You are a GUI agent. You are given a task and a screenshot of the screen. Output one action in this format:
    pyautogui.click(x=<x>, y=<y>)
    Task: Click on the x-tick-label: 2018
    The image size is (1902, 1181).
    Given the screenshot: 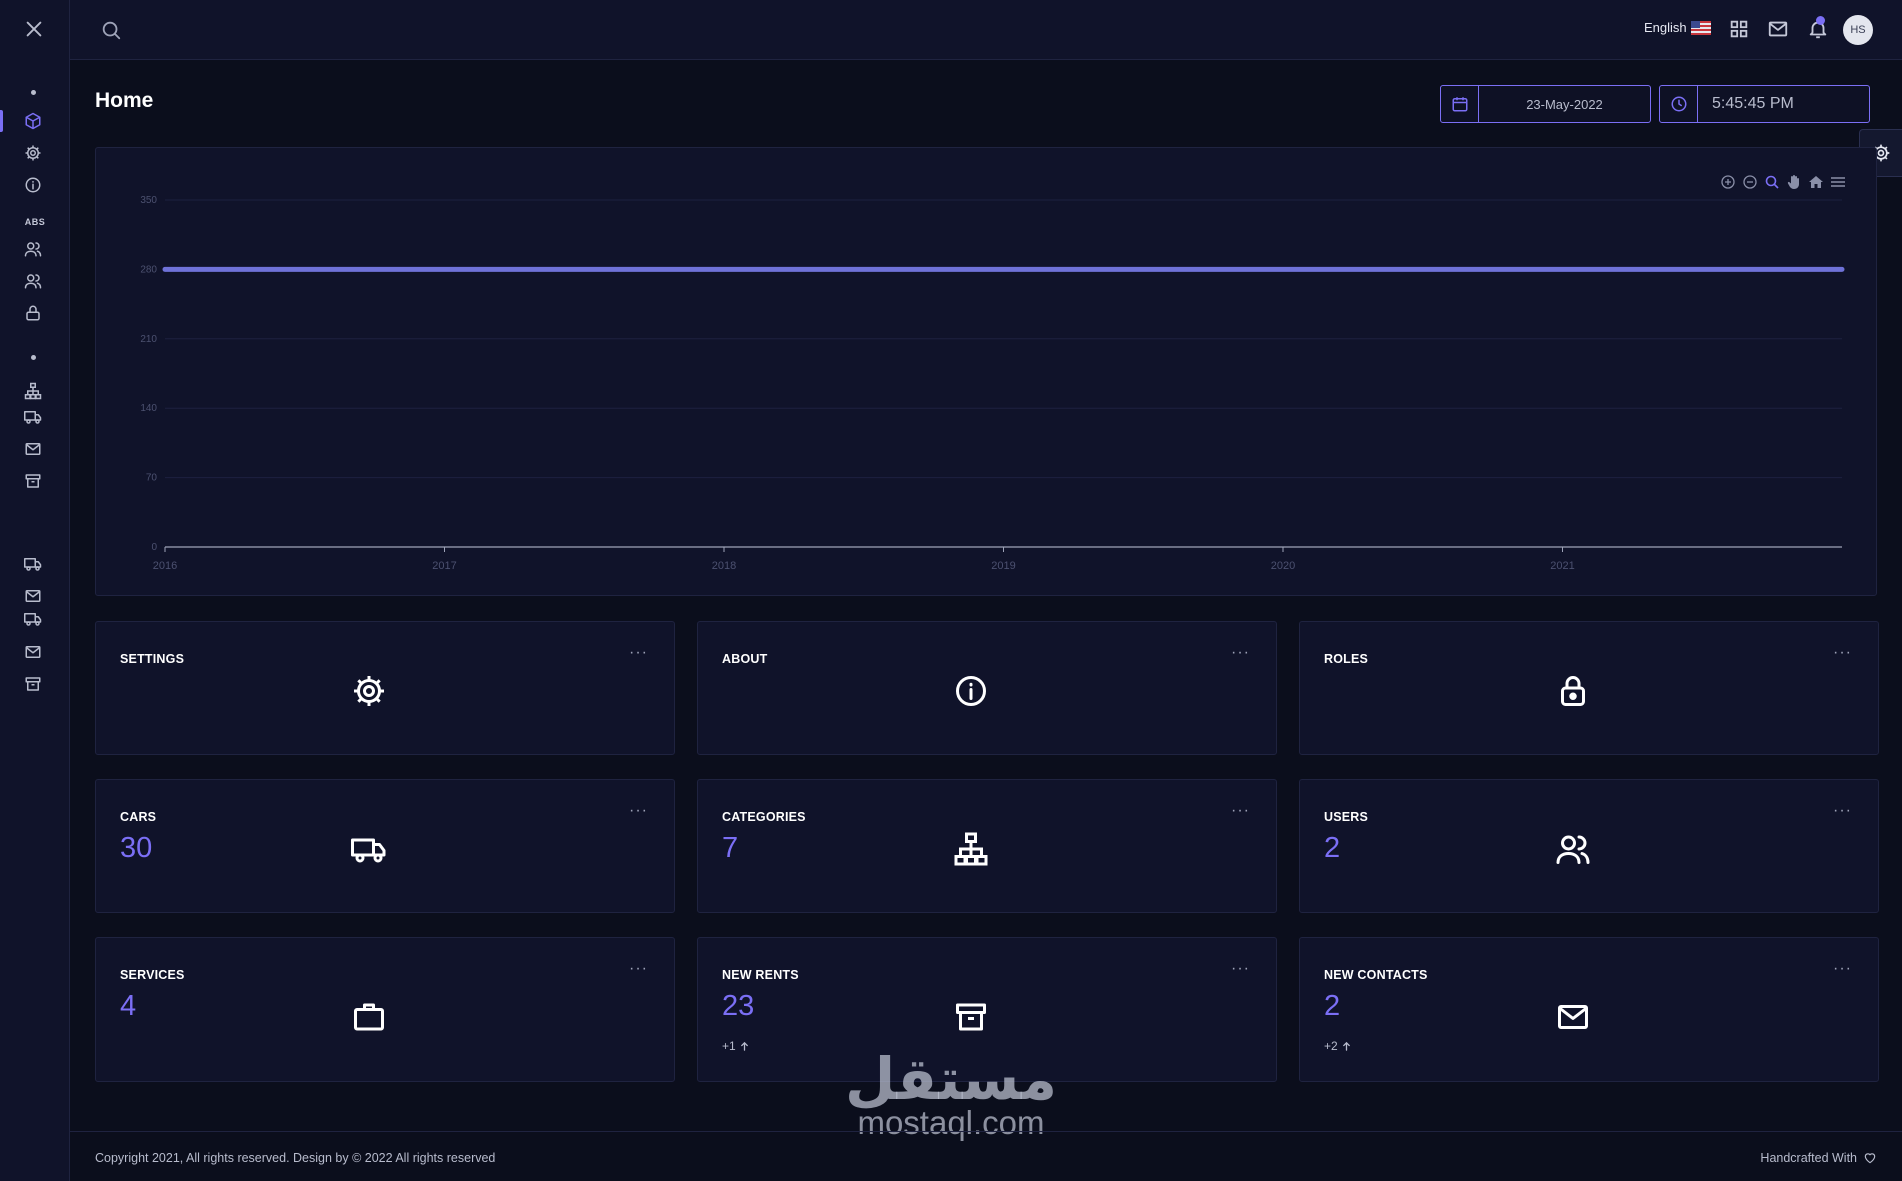 What is the action you would take?
    pyautogui.click(x=724, y=566)
    